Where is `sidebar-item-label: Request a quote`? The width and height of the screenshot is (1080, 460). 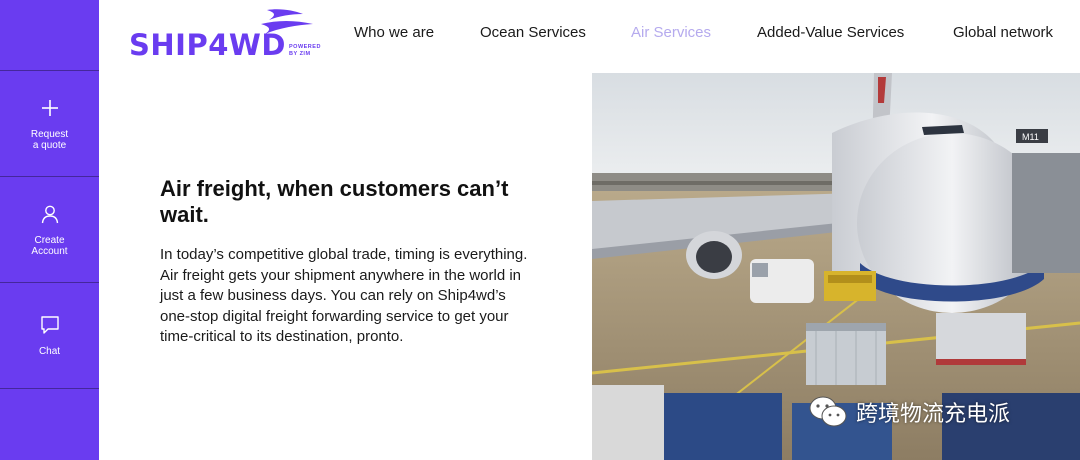
sidebar-item-label: Request a quote is located at coordinates (49, 139).